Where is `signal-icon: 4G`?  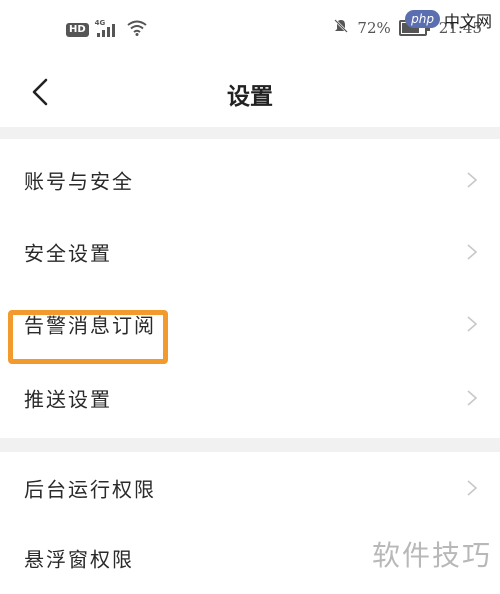 signal-icon: 4G is located at coordinates (107, 28).